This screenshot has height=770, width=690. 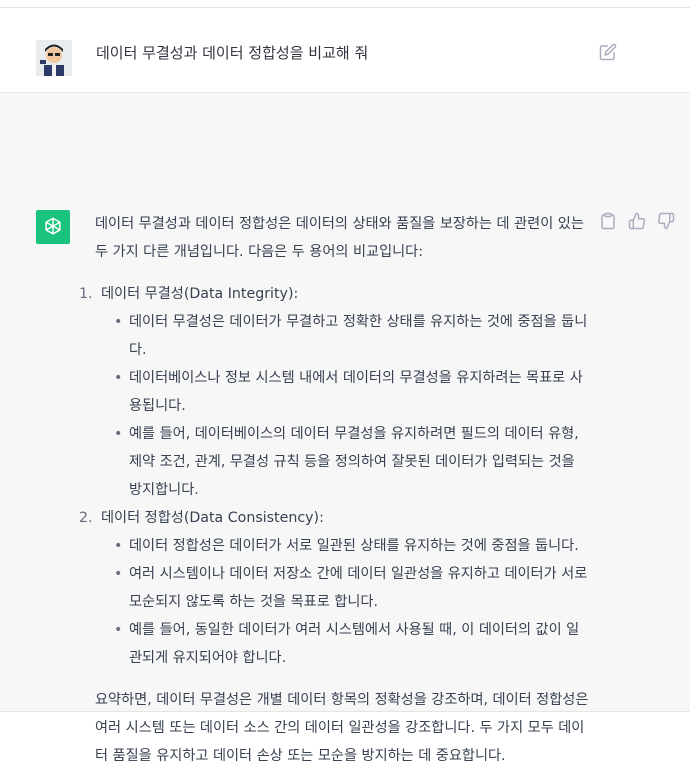 What do you see at coordinates (86, 294) in the screenshot?
I see `list-number: 1.` at bounding box center [86, 294].